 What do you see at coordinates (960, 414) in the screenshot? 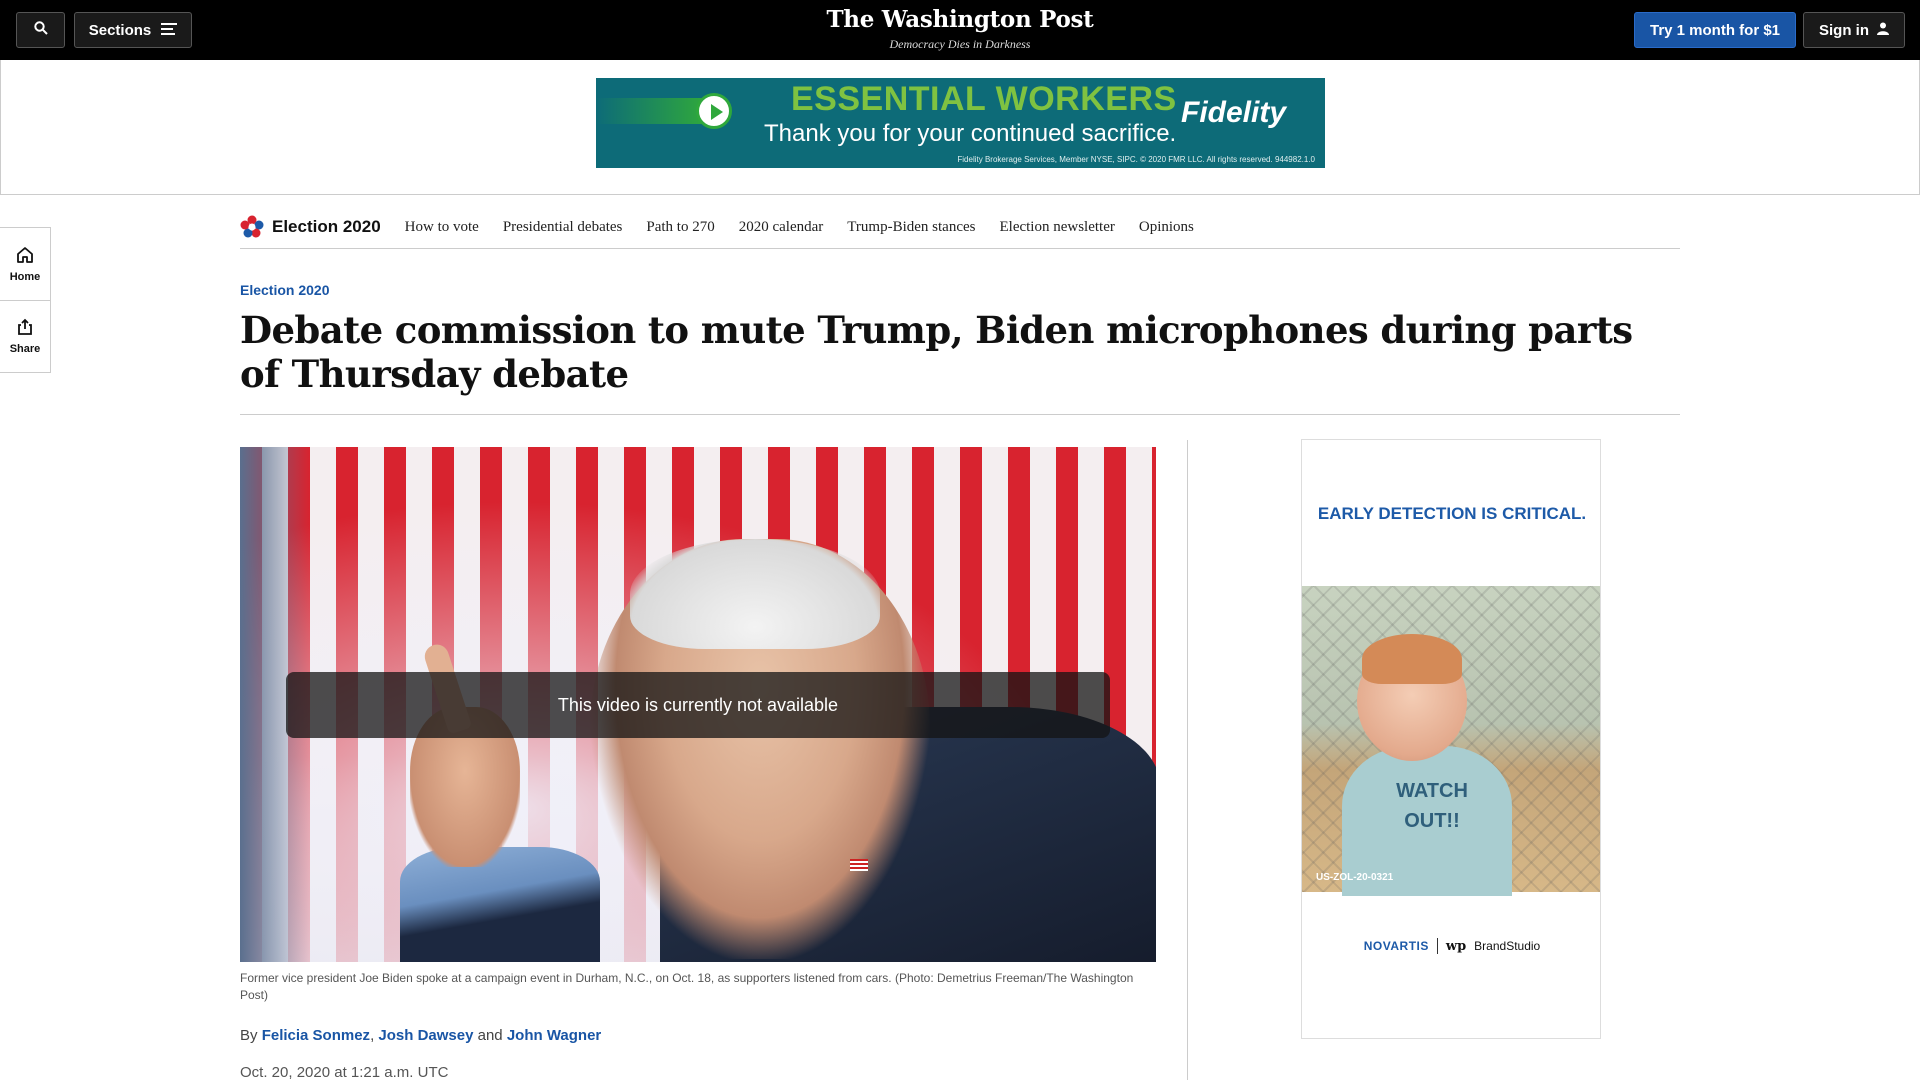
I see `headline-divider` at bounding box center [960, 414].